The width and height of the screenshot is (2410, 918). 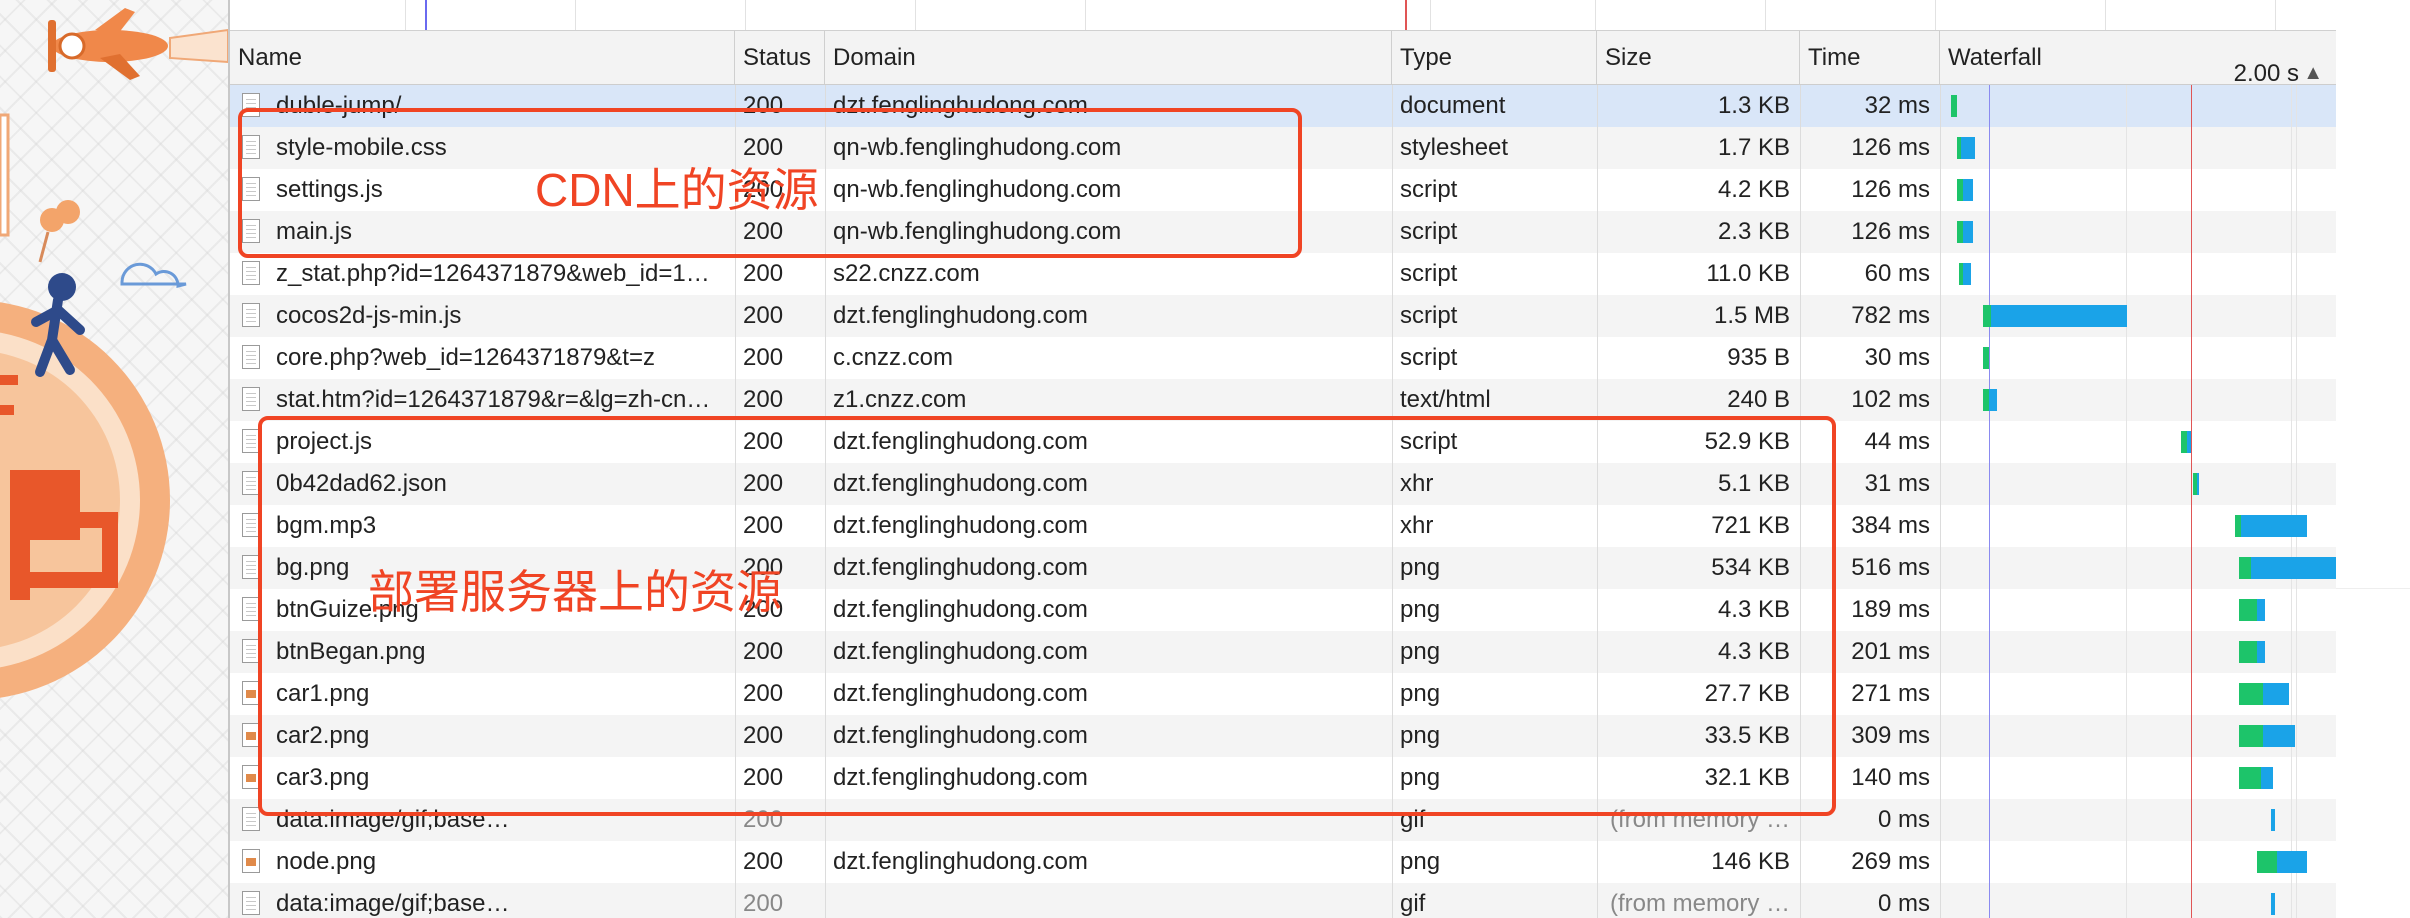 I want to click on size-cell: 1.7 KB, so click(x=1753, y=147).